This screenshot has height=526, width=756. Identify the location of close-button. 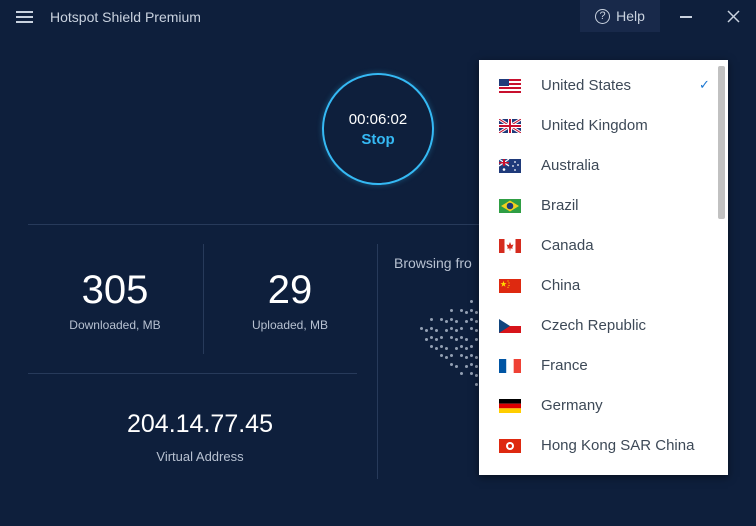
(733, 16).